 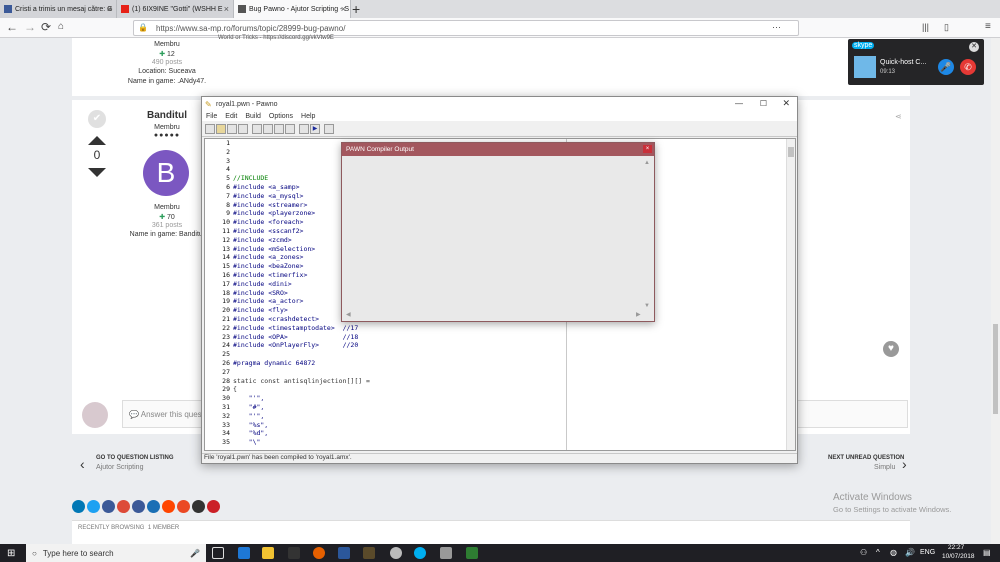 What do you see at coordinates (348, 314) in the screenshot?
I see `scroll-left-icon: ◀` at bounding box center [348, 314].